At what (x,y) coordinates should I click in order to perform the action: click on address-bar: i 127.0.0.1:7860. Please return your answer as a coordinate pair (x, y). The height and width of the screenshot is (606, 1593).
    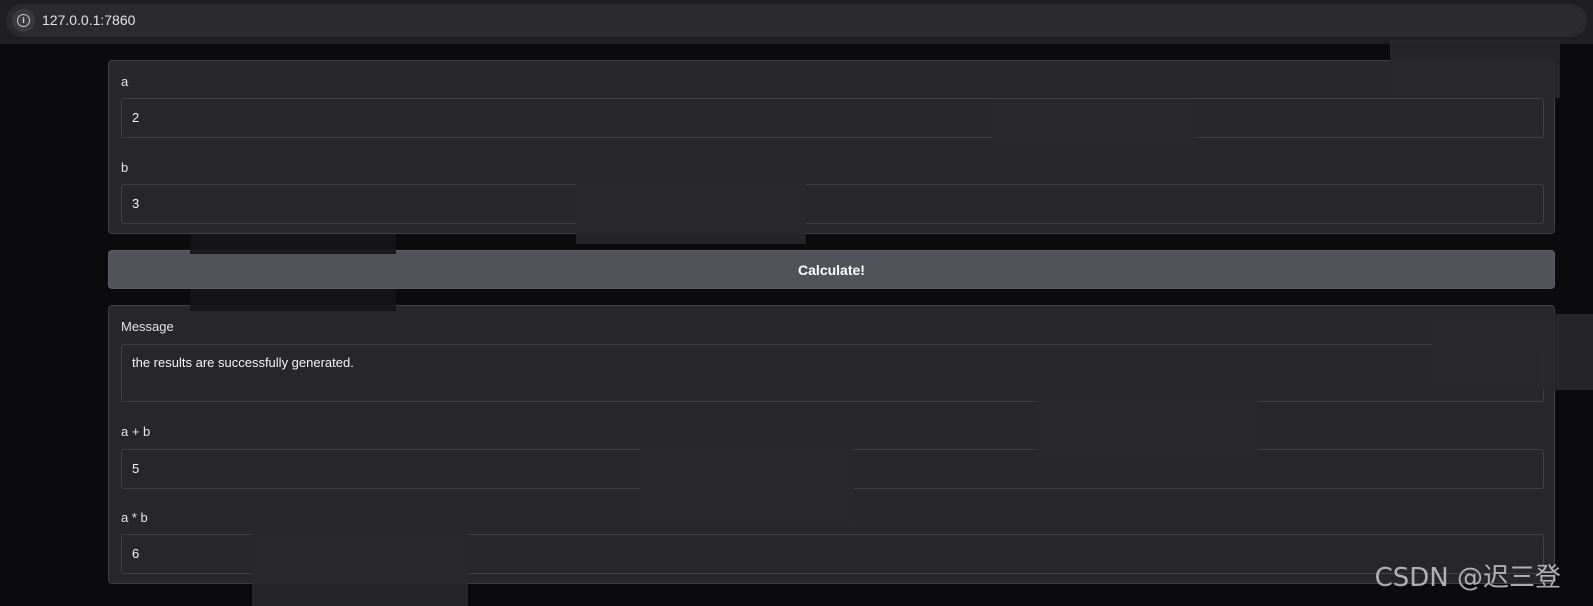
    Looking at the image, I should click on (796, 20).